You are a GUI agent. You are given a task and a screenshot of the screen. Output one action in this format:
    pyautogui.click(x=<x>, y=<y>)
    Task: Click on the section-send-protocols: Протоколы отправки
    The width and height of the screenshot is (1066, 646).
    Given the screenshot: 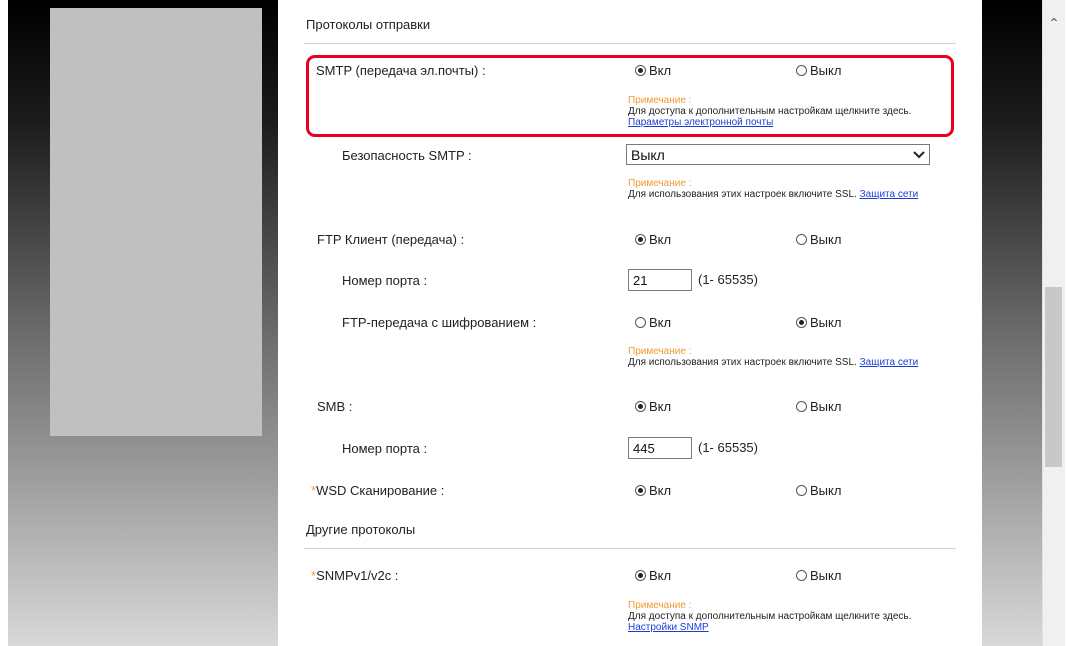 What is the action you would take?
    pyautogui.click(x=368, y=24)
    